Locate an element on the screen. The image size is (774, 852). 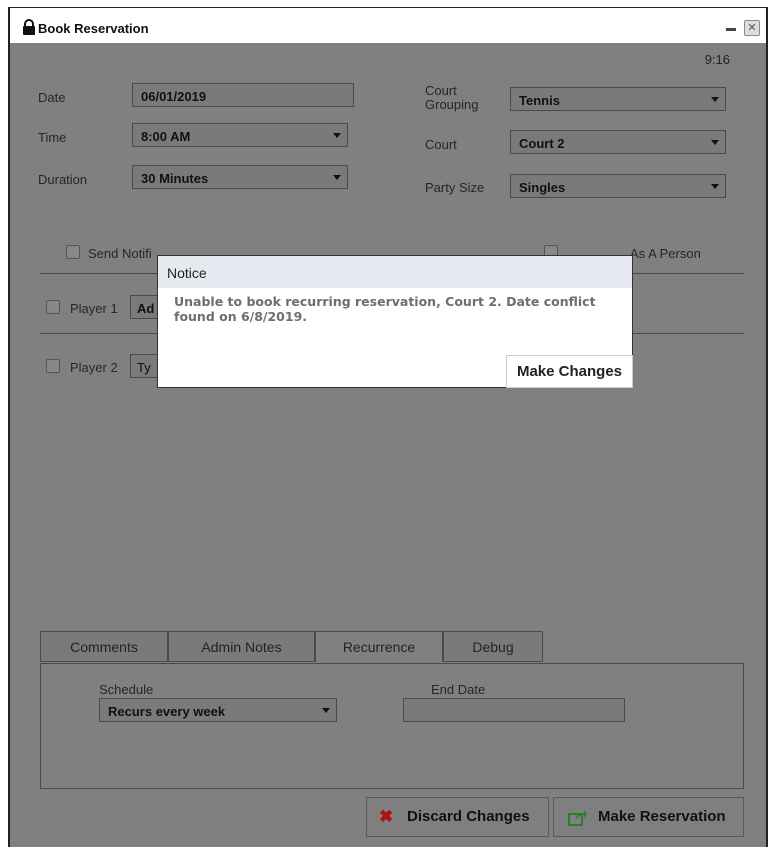
schedule-select: Recurs every week is located at coordinates (218, 710).